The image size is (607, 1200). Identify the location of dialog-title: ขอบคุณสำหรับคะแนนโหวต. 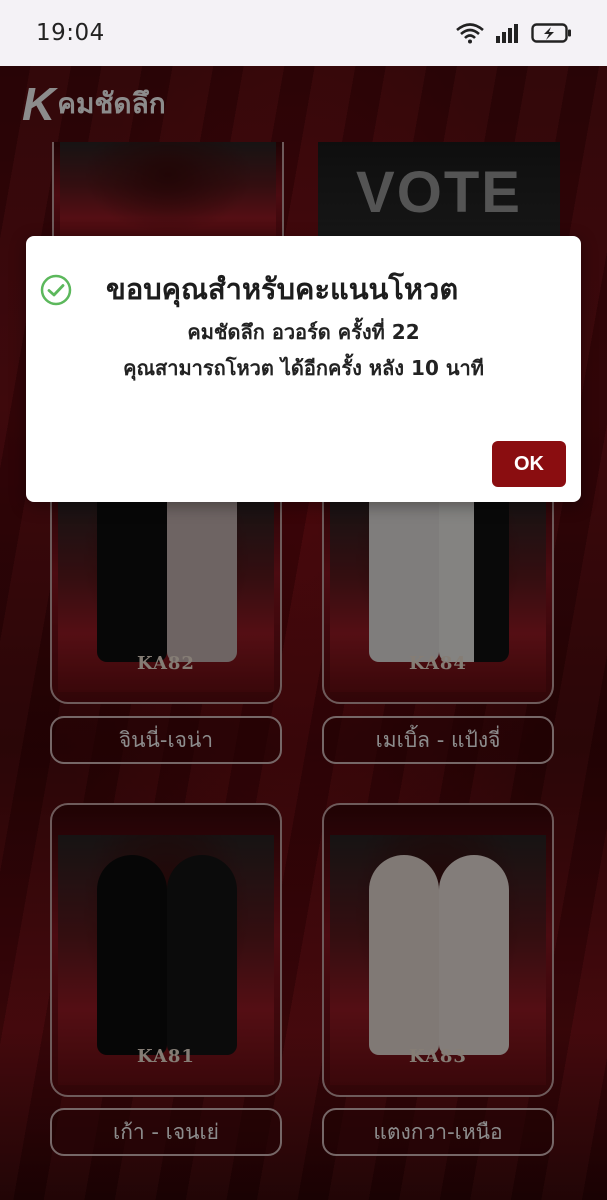
(282, 289).